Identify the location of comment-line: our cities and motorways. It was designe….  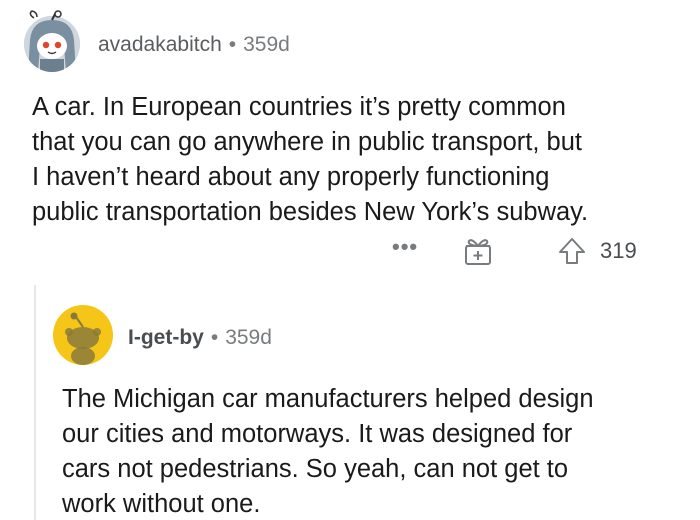
(317, 434).